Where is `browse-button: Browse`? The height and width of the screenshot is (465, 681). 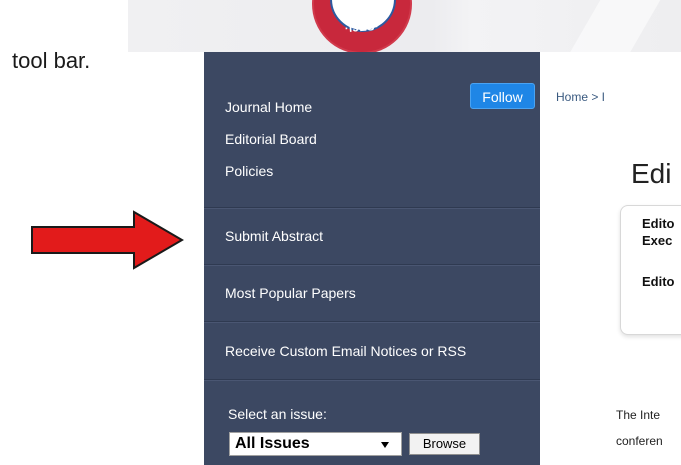 browse-button: Browse is located at coordinates (444, 444).